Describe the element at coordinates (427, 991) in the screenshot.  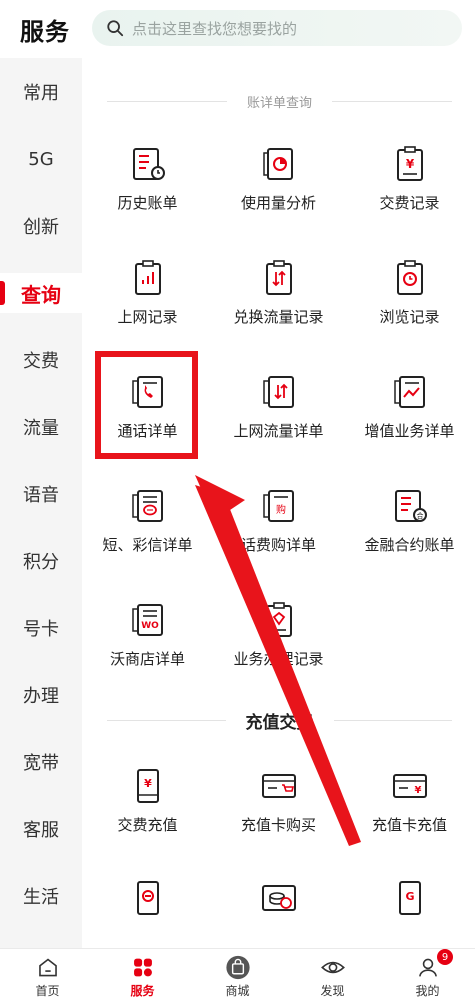
I see `nav-label: 我的` at that location.